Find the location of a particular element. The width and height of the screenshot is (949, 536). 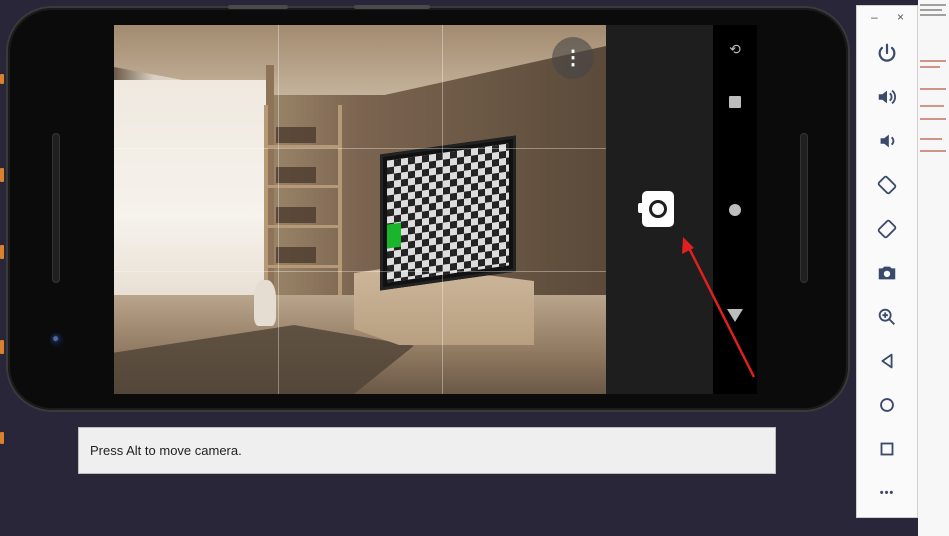

more-horiz-icon: ••• is located at coordinates (887, 493).